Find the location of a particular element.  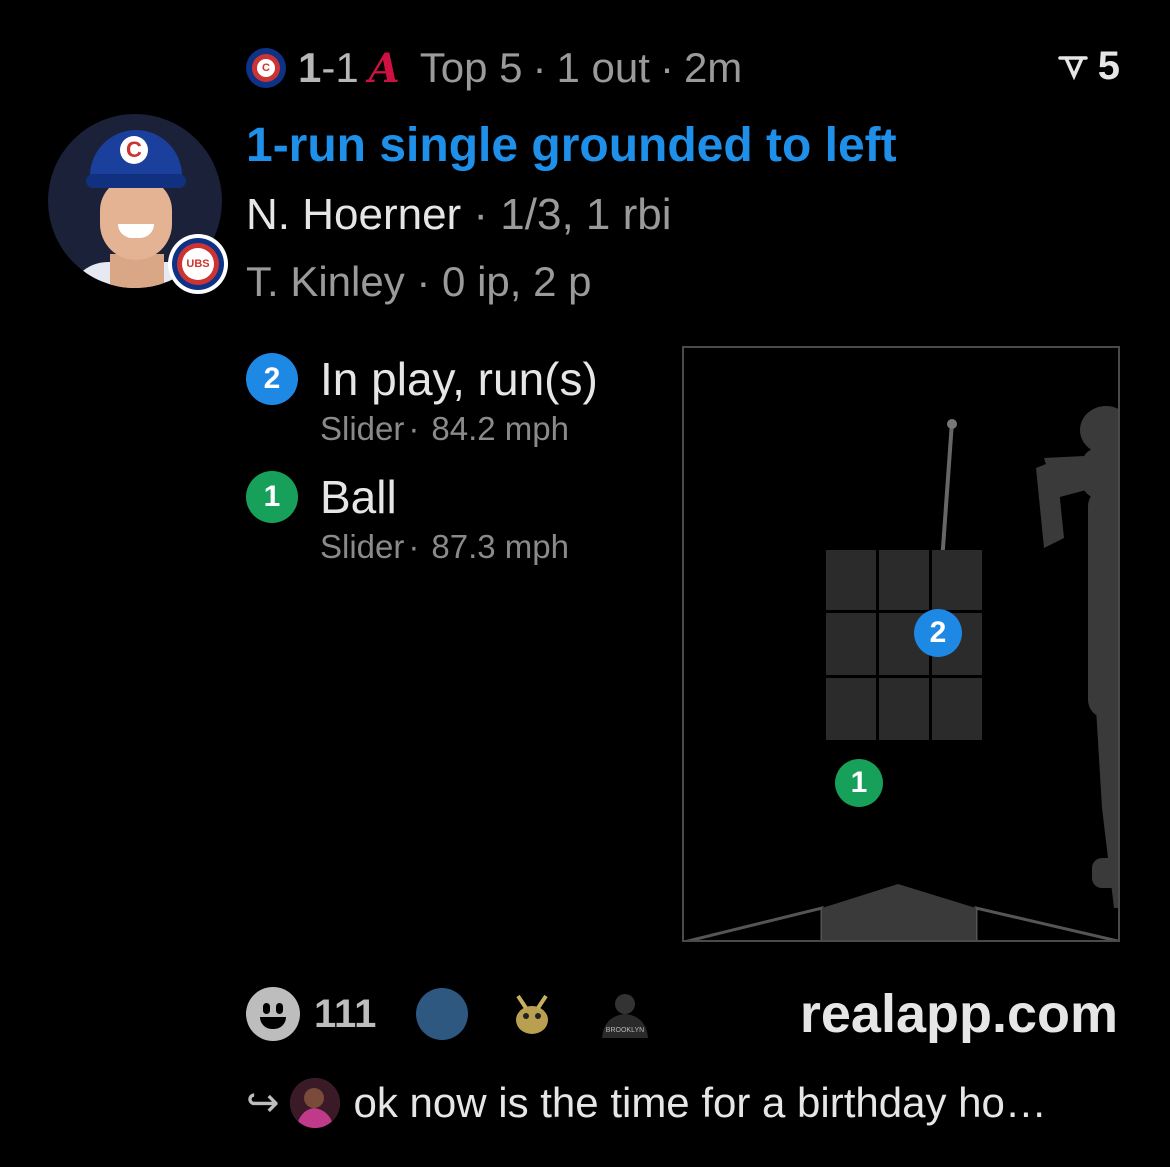

inning-label: Top 5 is located at coordinates (471, 67).